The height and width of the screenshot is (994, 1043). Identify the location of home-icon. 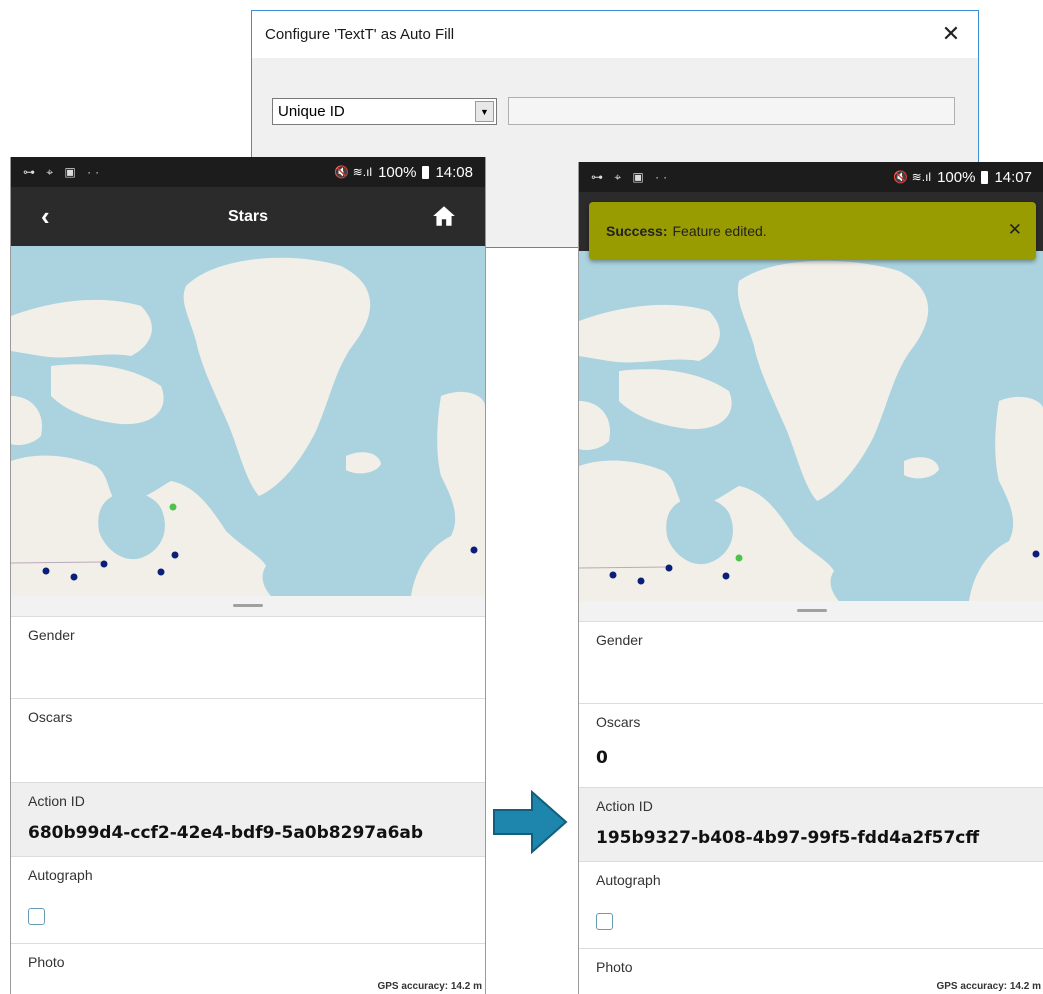
(444, 216).